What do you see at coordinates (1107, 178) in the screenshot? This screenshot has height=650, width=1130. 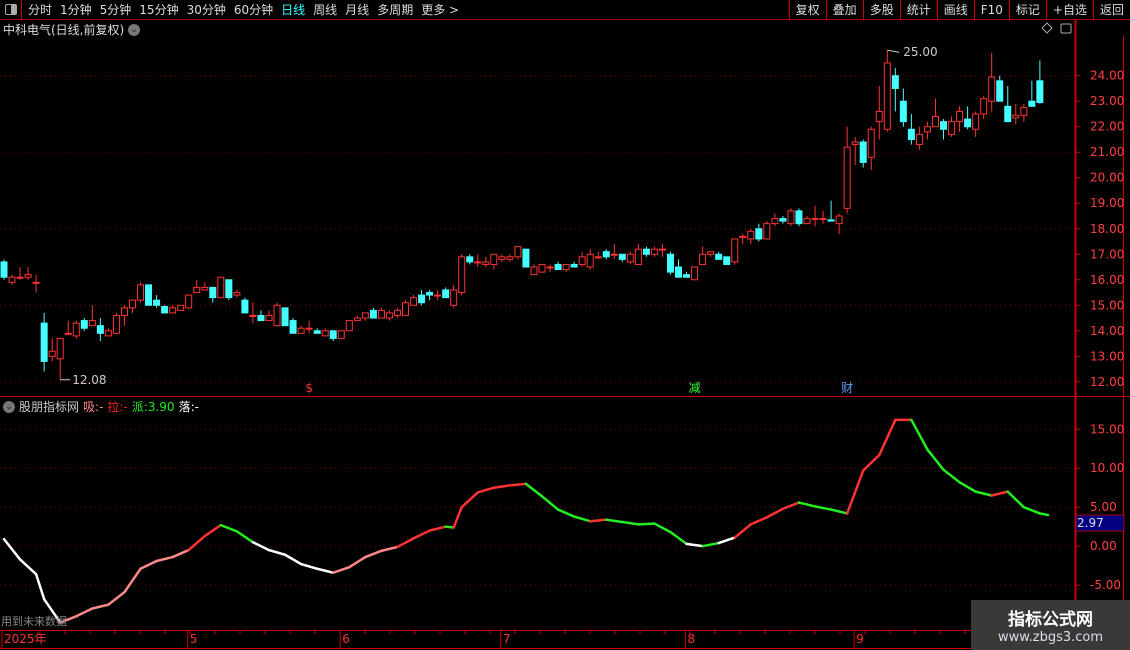 I see `price-tick-label: 20.00` at bounding box center [1107, 178].